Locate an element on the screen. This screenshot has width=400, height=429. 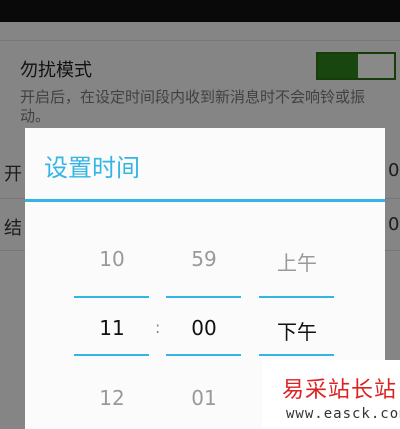
site-watermark: 易采站长站 www.easck.com is located at coordinates (331, 394).